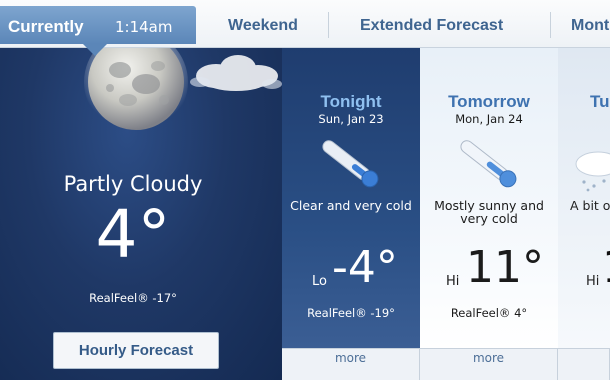 The height and width of the screenshot is (380, 610). What do you see at coordinates (351, 313) in the screenshot?
I see `card-realfeel: RealFeel® -19°` at bounding box center [351, 313].